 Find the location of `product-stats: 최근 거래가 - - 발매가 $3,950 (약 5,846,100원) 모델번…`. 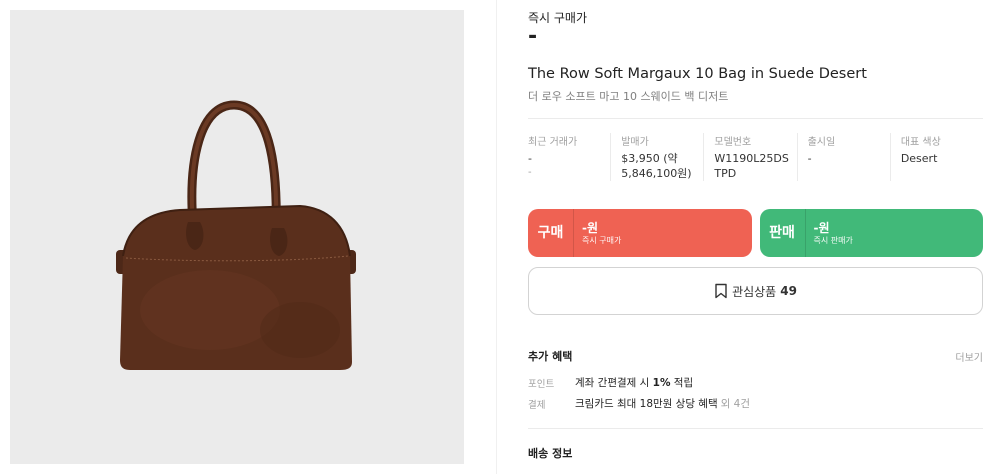

product-stats: 최근 거래가 - - 발매가 $3,950 (약 5,846,100원) 모델번… is located at coordinates (755, 157).